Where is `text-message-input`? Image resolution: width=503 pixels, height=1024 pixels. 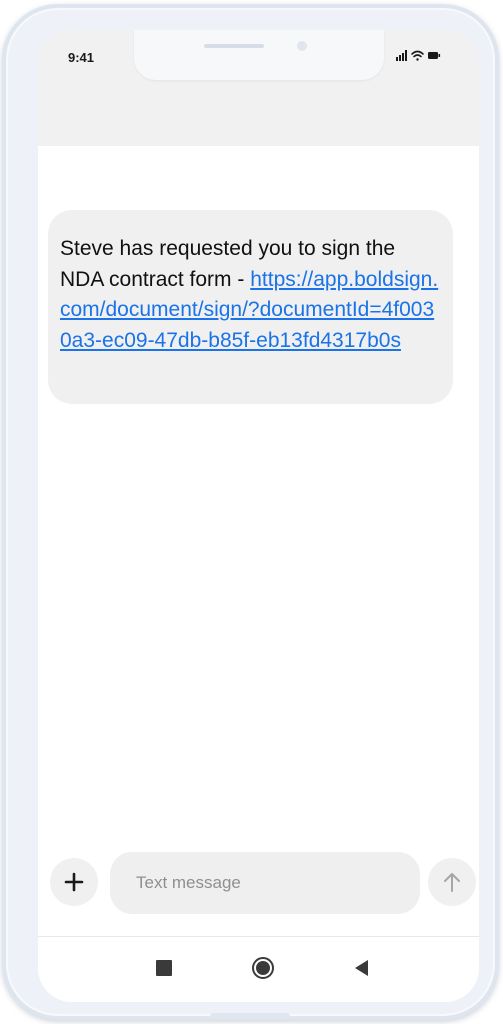
text-message-input is located at coordinates (265, 883).